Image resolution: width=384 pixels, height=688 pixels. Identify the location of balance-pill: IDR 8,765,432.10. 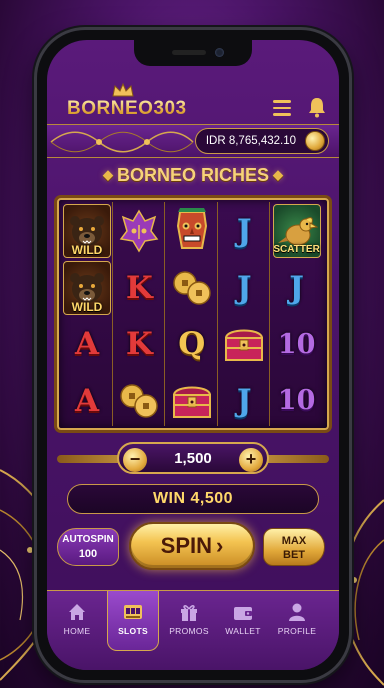
(261, 141).